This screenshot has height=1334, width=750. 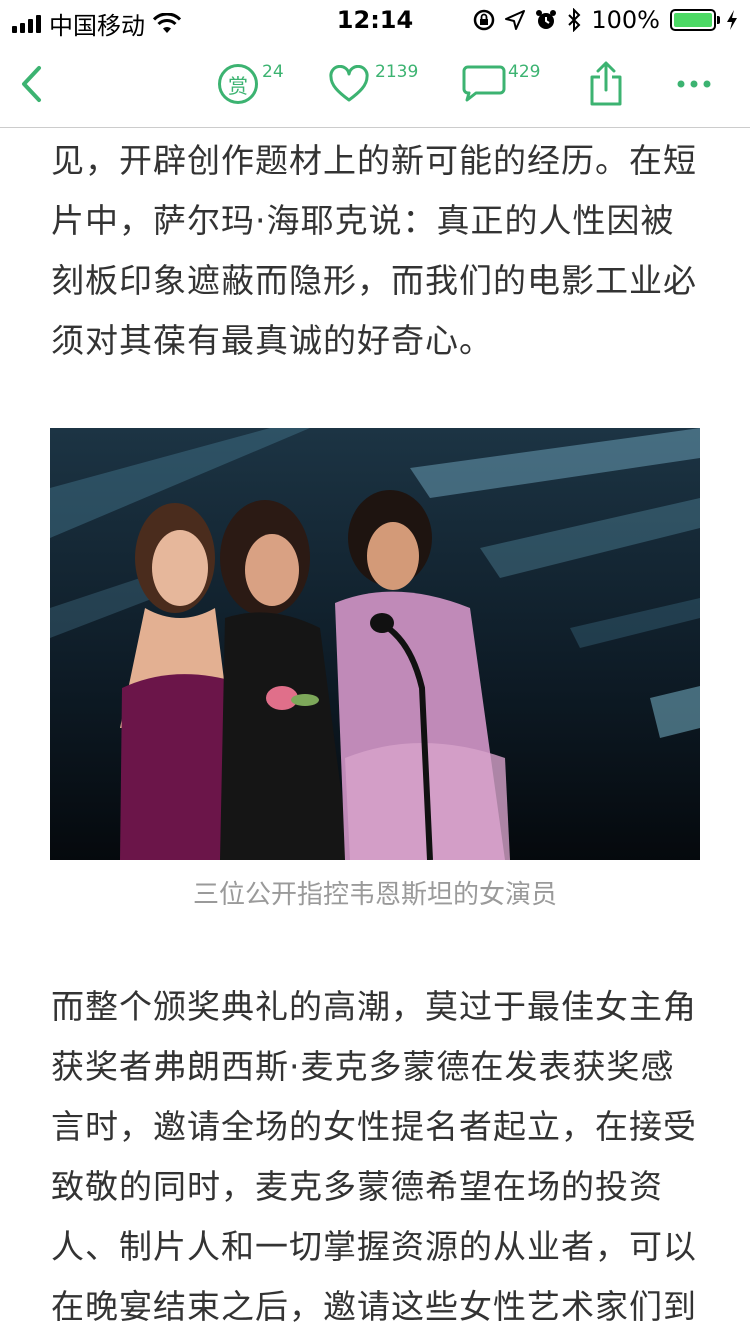 I want to click on share-button, so click(x=606, y=84).